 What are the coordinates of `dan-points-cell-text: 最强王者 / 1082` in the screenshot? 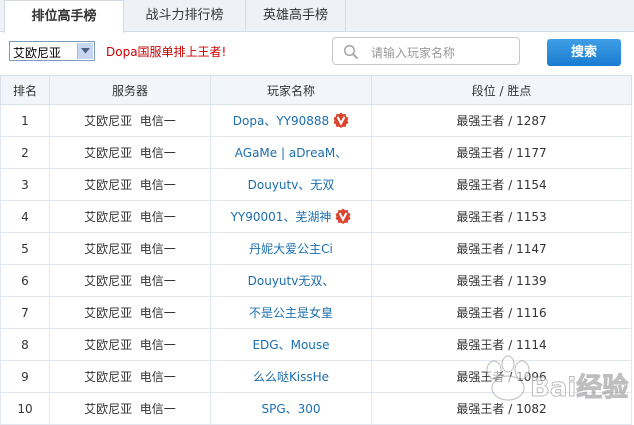 It's located at (501, 409).